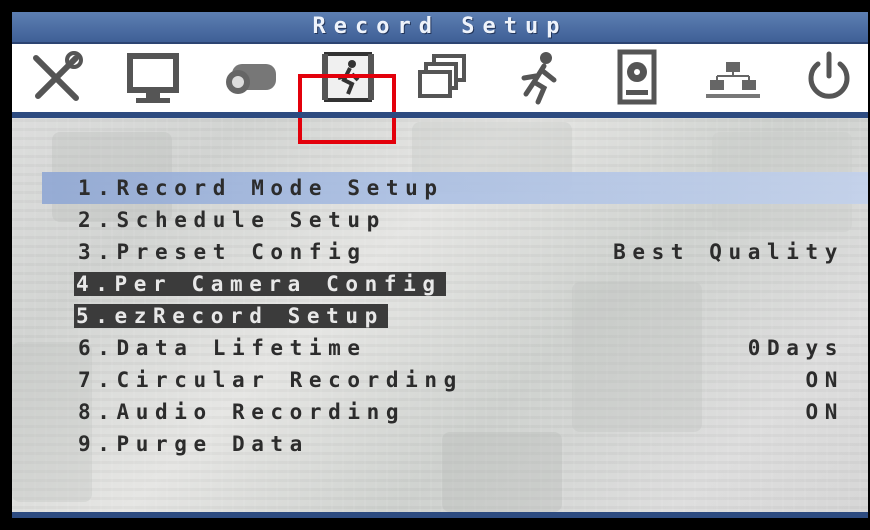 The height and width of the screenshot is (530, 870). I want to click on windows-icon, so click(443, 78).